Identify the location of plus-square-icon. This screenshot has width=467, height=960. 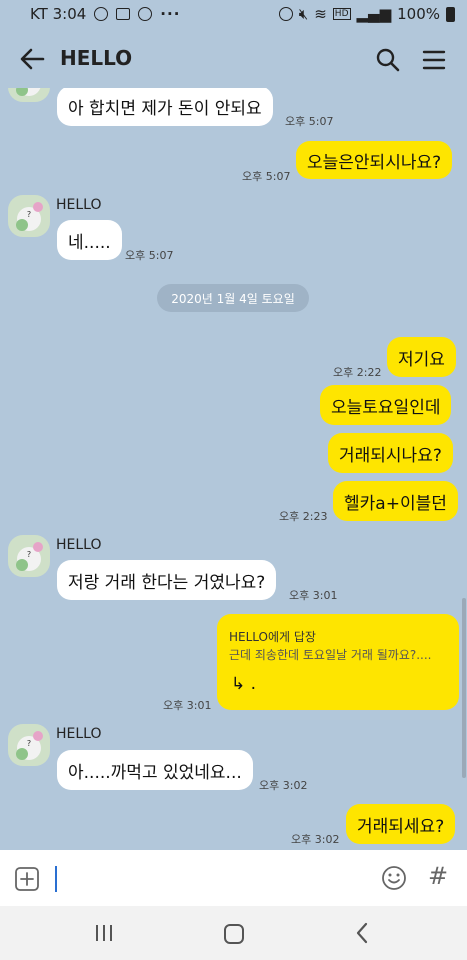
(27, 879).